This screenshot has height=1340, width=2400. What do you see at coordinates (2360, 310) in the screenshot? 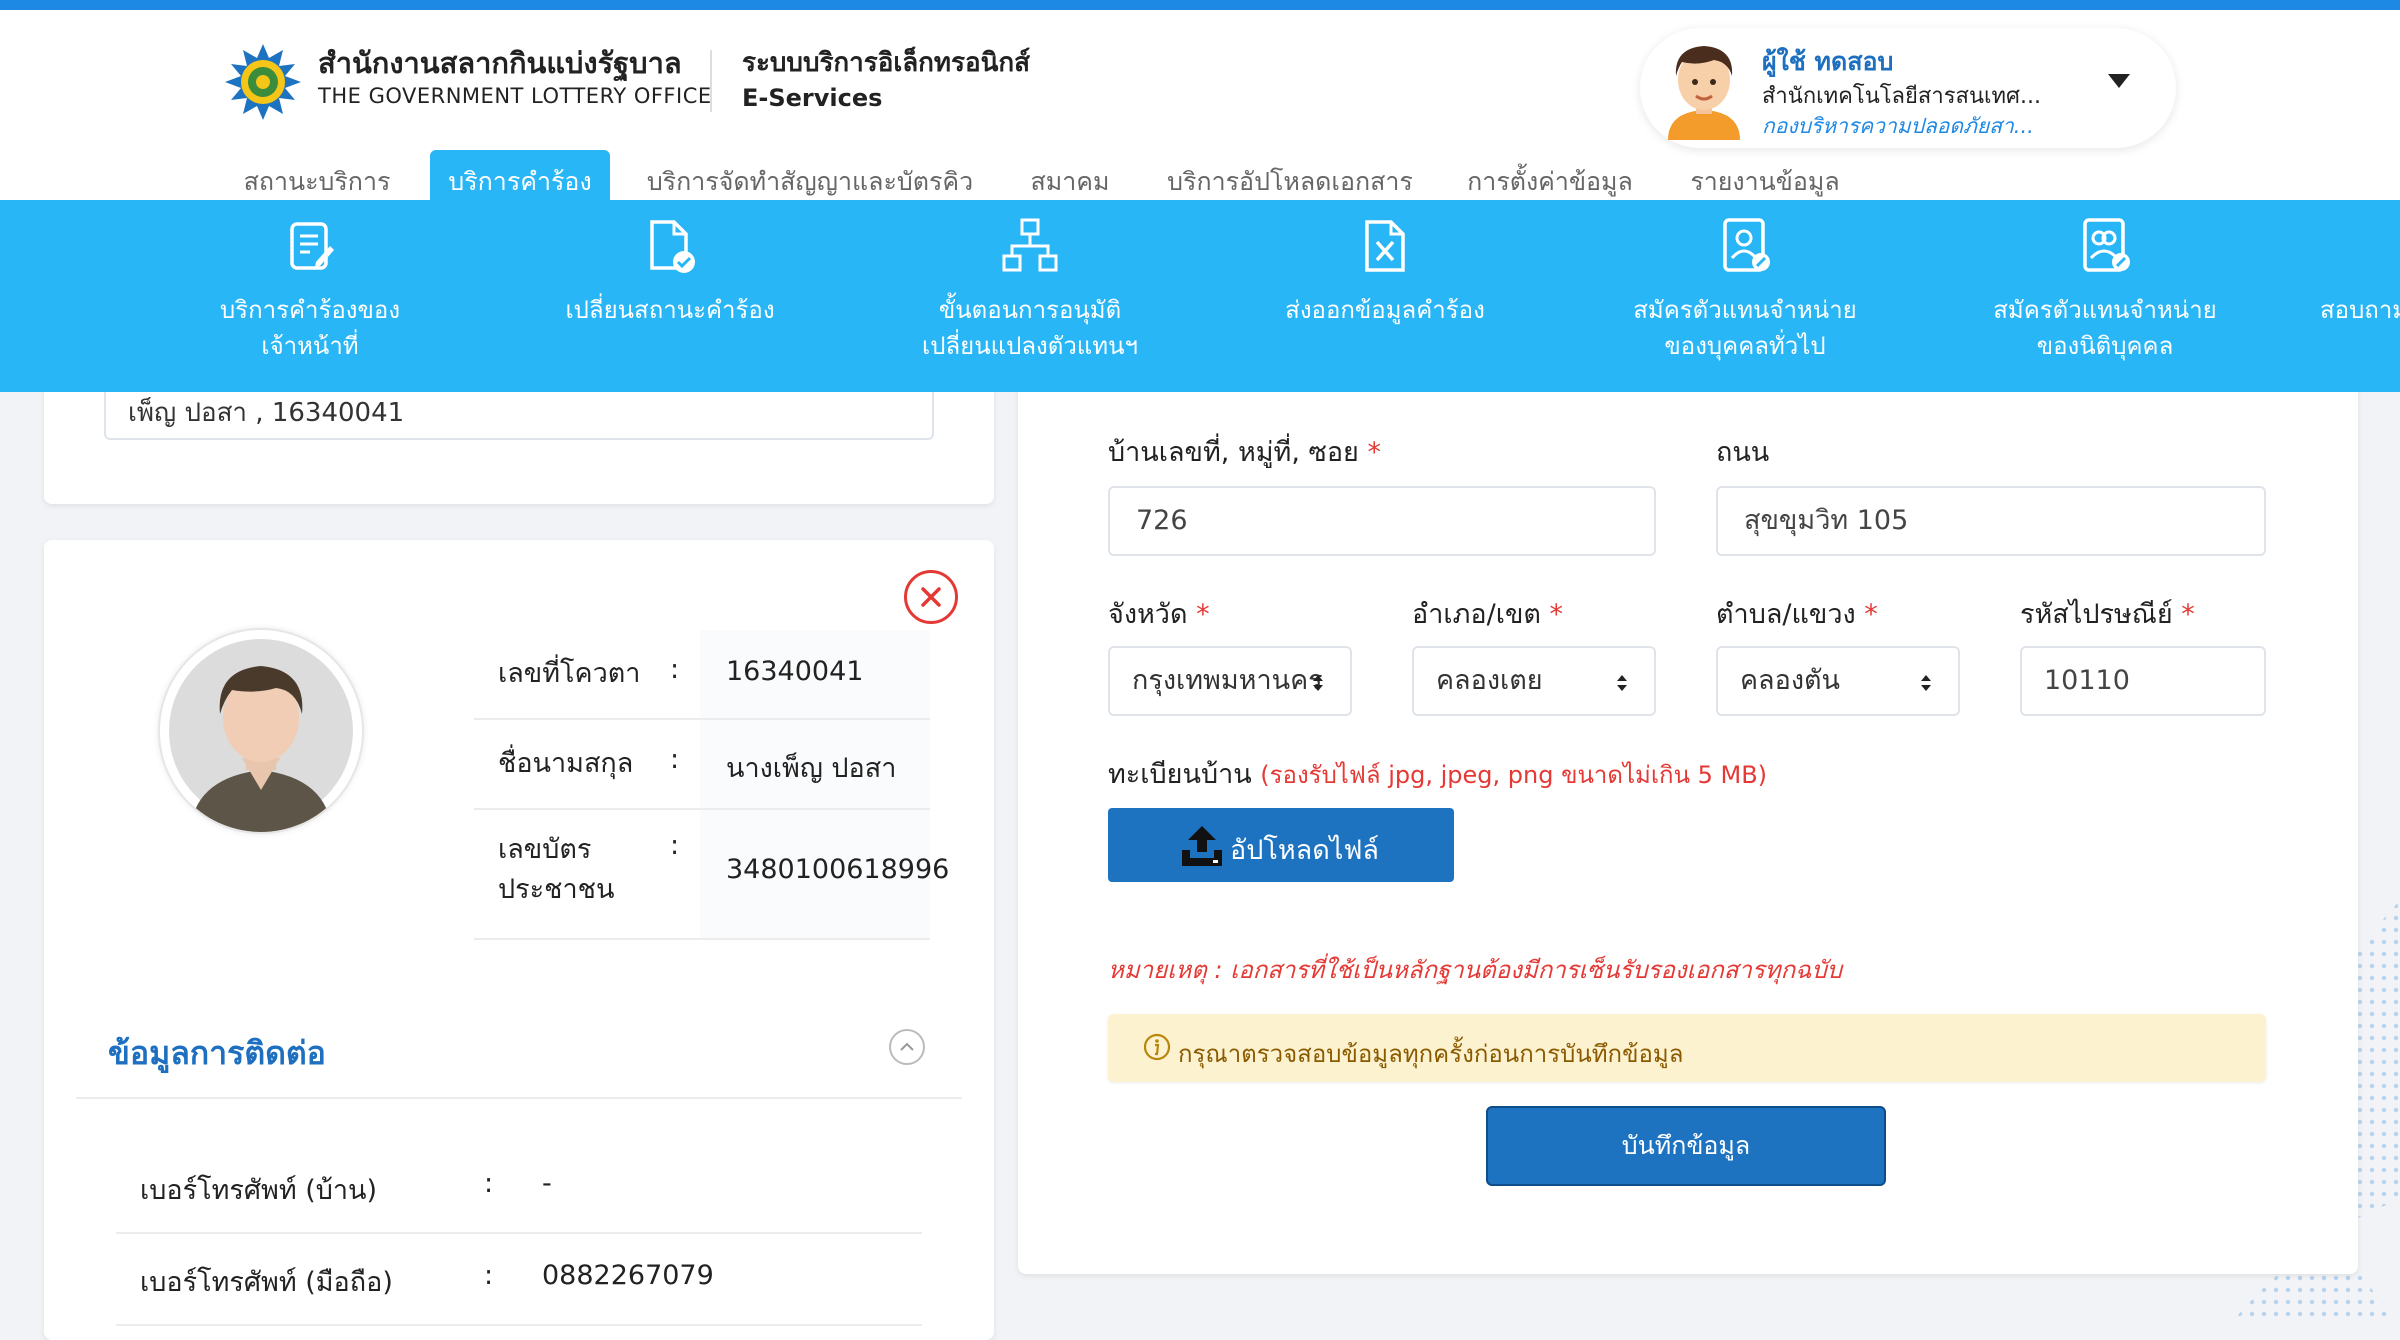
I see `subnav-label: สอบถามข` at bounding box center [2360, 310].